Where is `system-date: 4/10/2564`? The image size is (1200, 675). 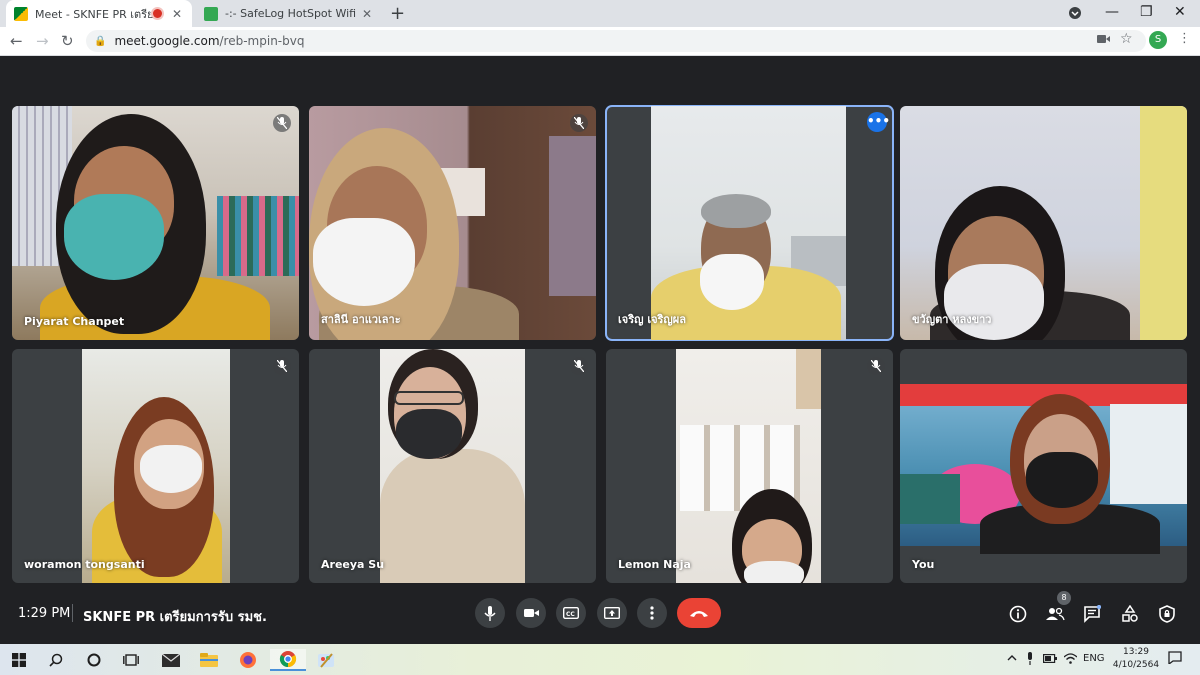
system-date: 4/10/2564 is located at coordinates (1136, 665).